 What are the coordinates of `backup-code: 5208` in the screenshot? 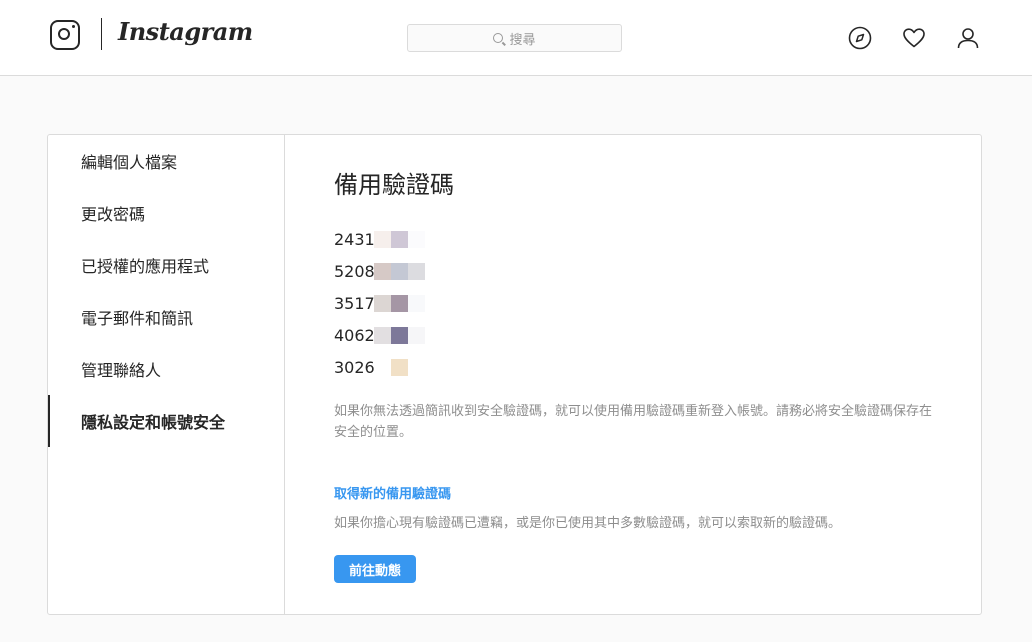 It's located at (354, 271).